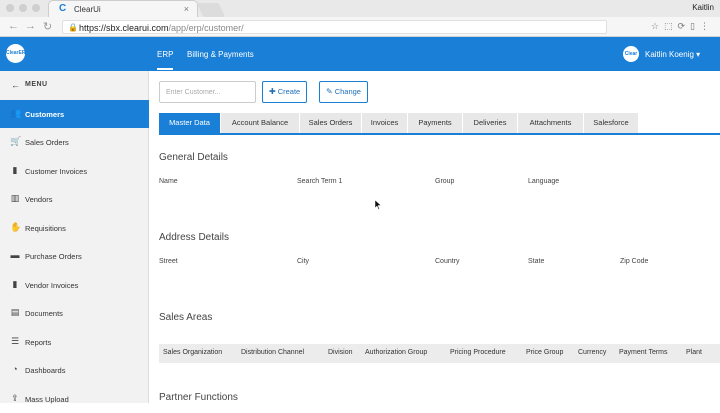 The image size is (720, 413). Describe the element at coordinates (544, 181) in the screenshot. I see `field-language-label: Language` at that location.